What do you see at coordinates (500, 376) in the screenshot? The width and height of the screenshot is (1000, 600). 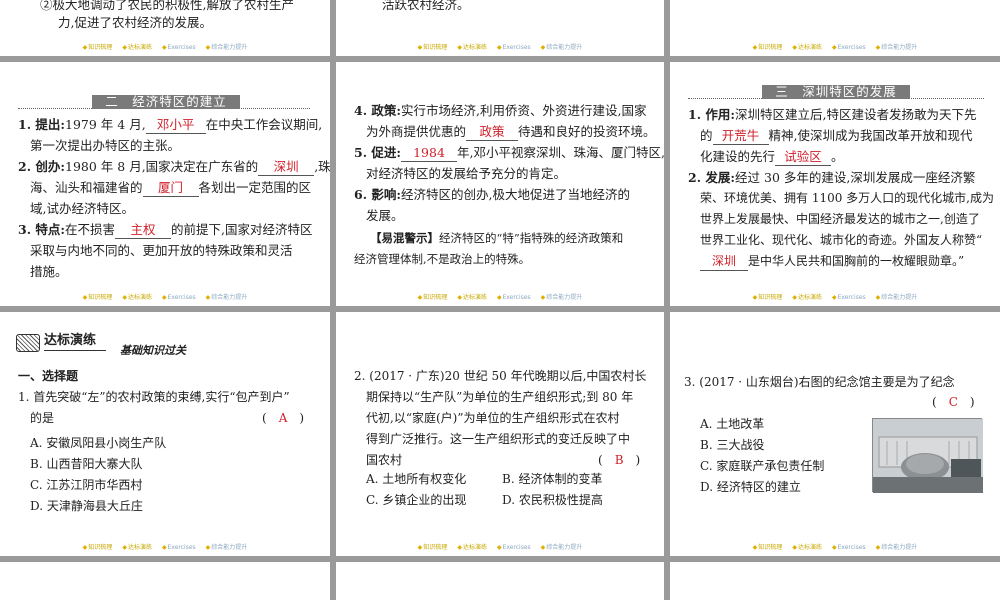 I see `question-2: 2. (2017 · 广东)20 世纪 50 年代晚期以后,中国农村长` at bounding box center [500, 376].